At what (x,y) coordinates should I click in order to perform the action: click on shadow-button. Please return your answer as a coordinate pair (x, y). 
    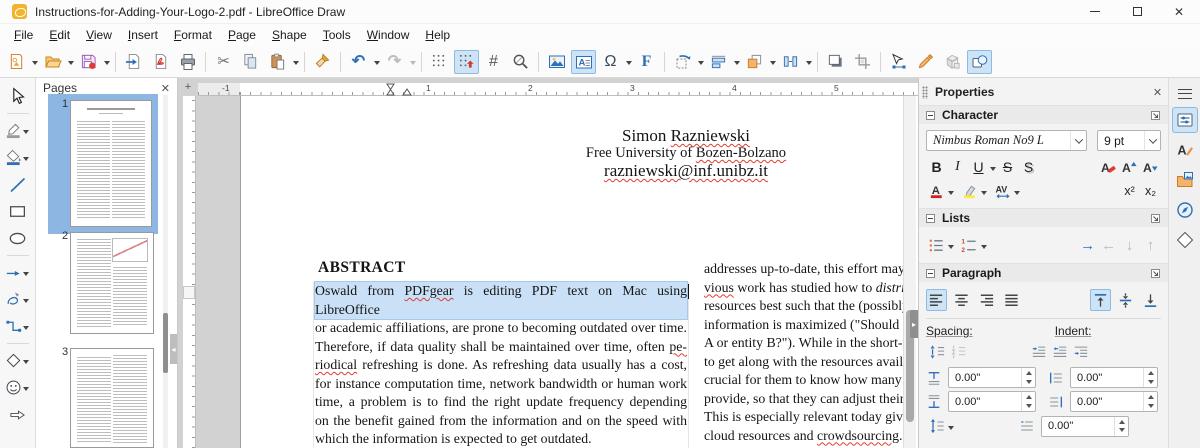
    Looking at the image, I should click on (835, 62).